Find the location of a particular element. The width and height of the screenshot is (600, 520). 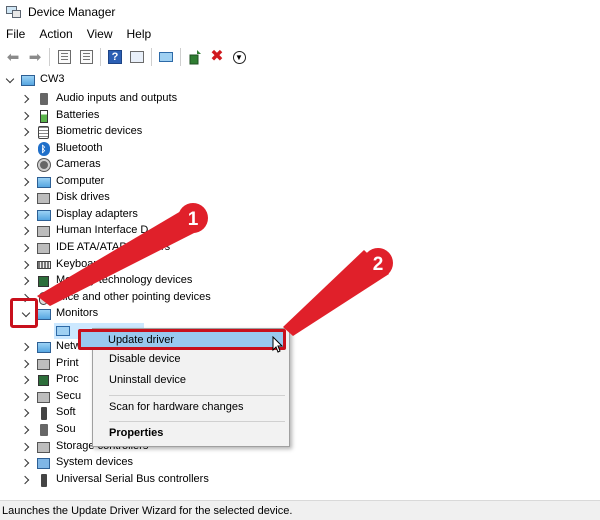

tree-item-label: Cameras is located at coordinates (78, 164).